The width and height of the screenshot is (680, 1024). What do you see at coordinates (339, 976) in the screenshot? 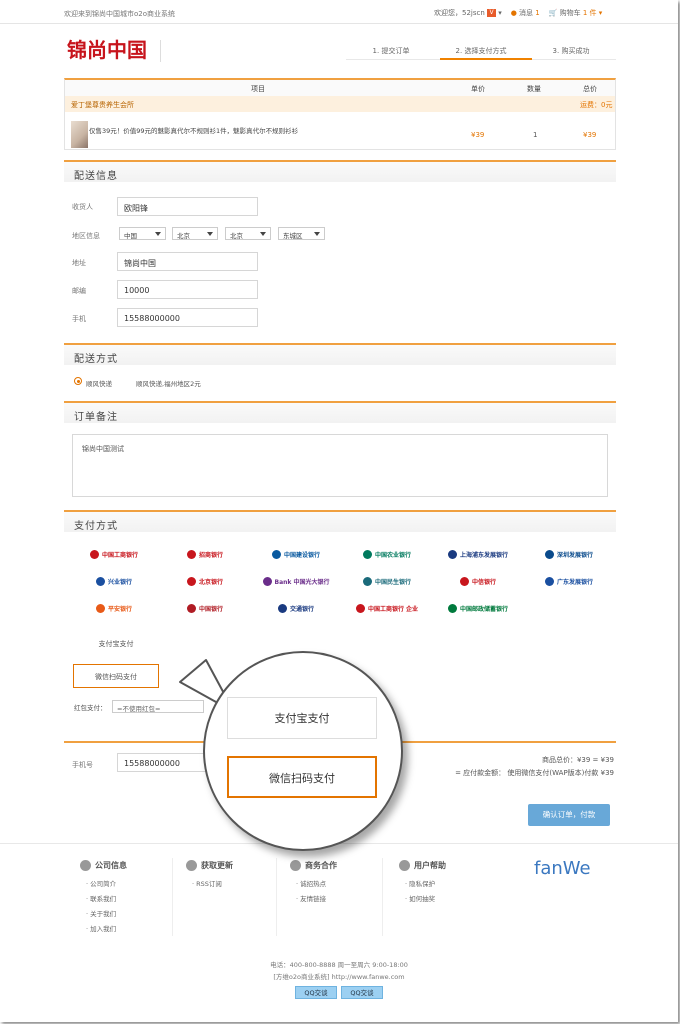
I see `footer-company: [方维o2o商业系统] http://www.fanwe.com` at bounding box center [339, 976].